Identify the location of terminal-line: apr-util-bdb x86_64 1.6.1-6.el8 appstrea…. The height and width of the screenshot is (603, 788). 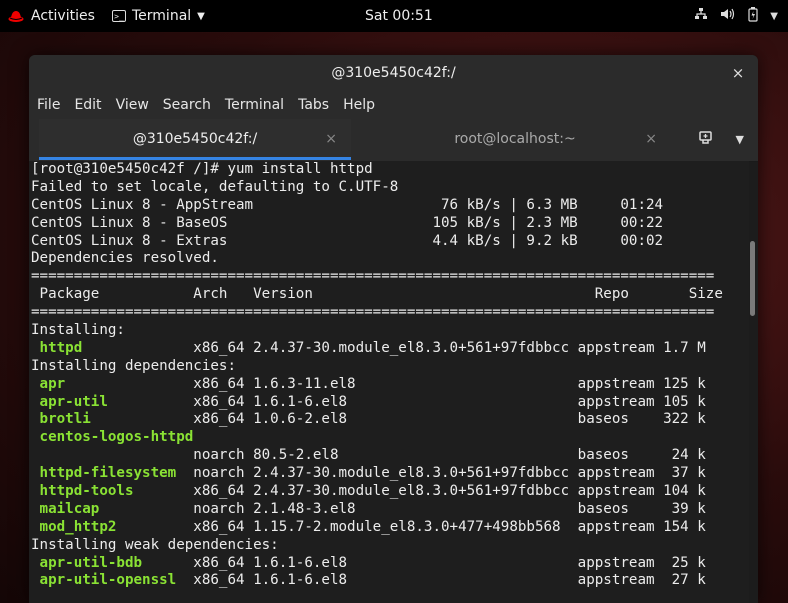
(372, 562).